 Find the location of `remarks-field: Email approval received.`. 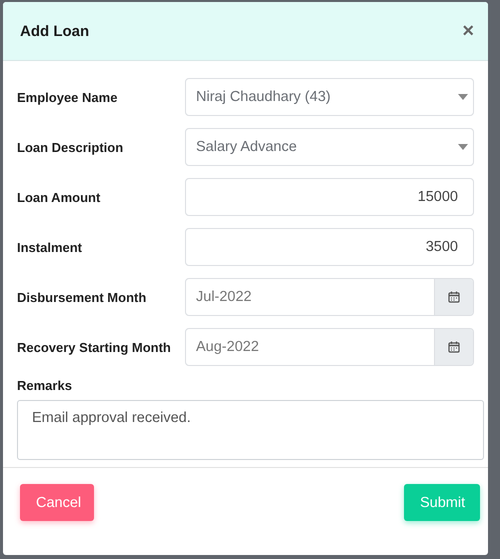

remarks-field: Email approval received. is located at coordinates (250, 430).